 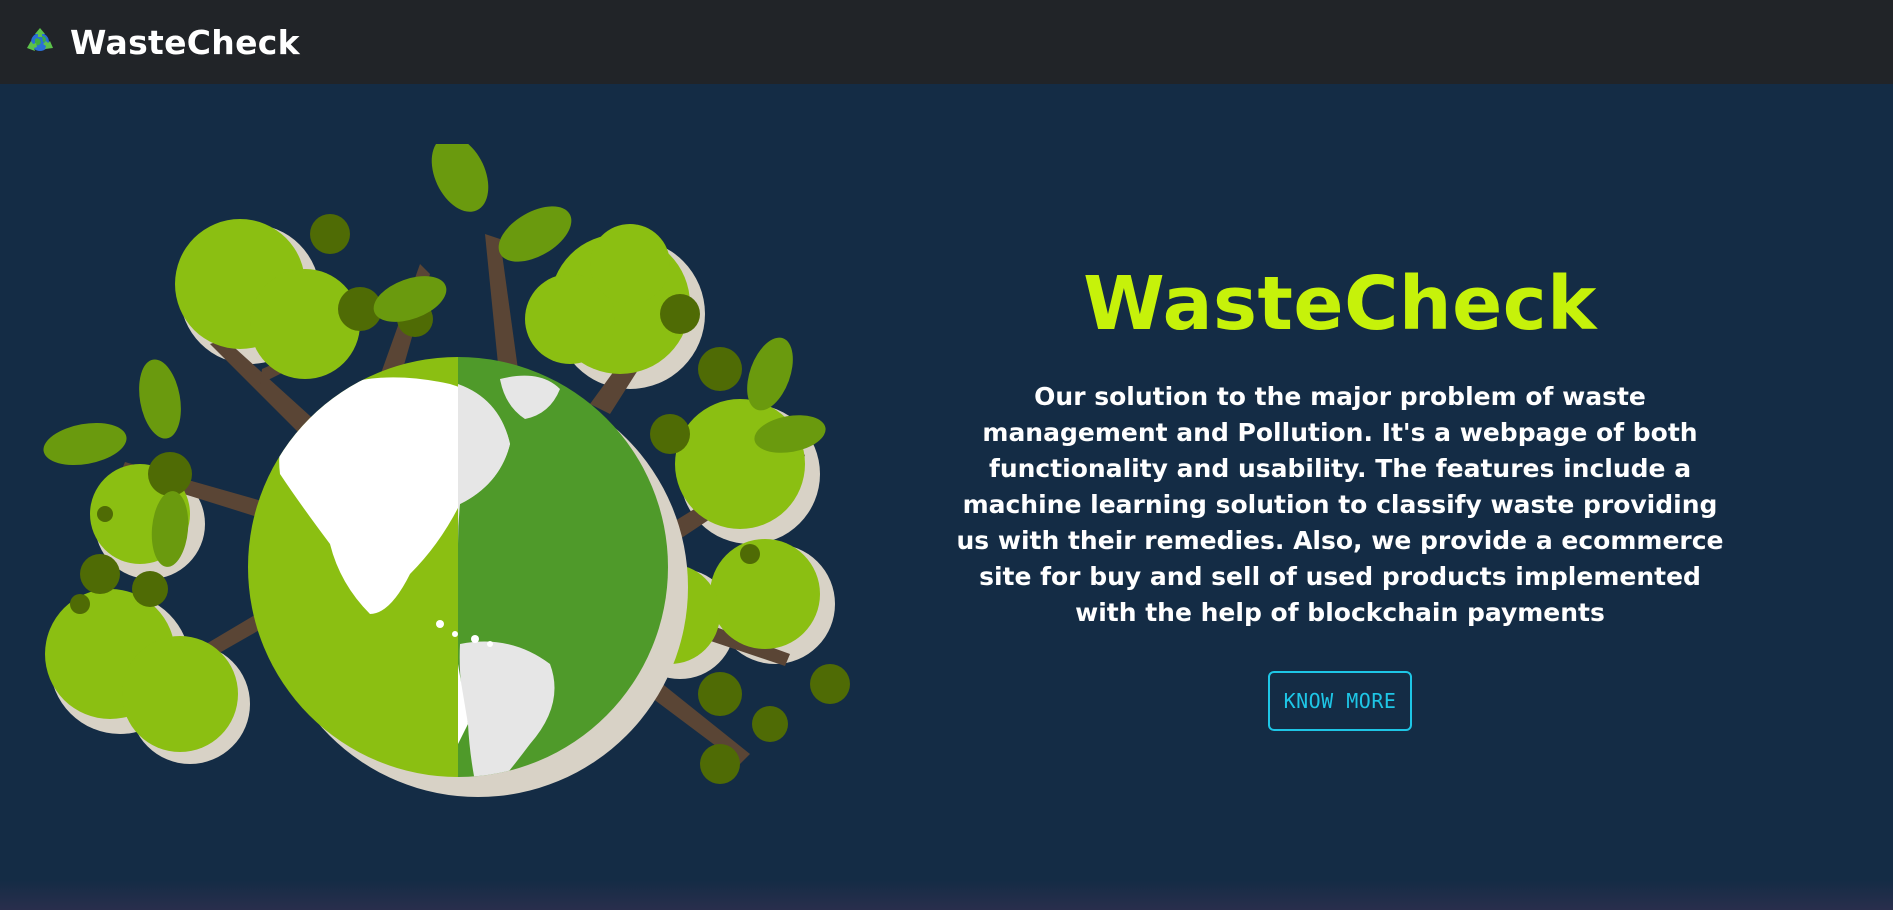 What do you see at coordinates (1340, 701) in the screenshot?
I see `know-more-button: KNOW MORE` at bounding box center [1340, 701].